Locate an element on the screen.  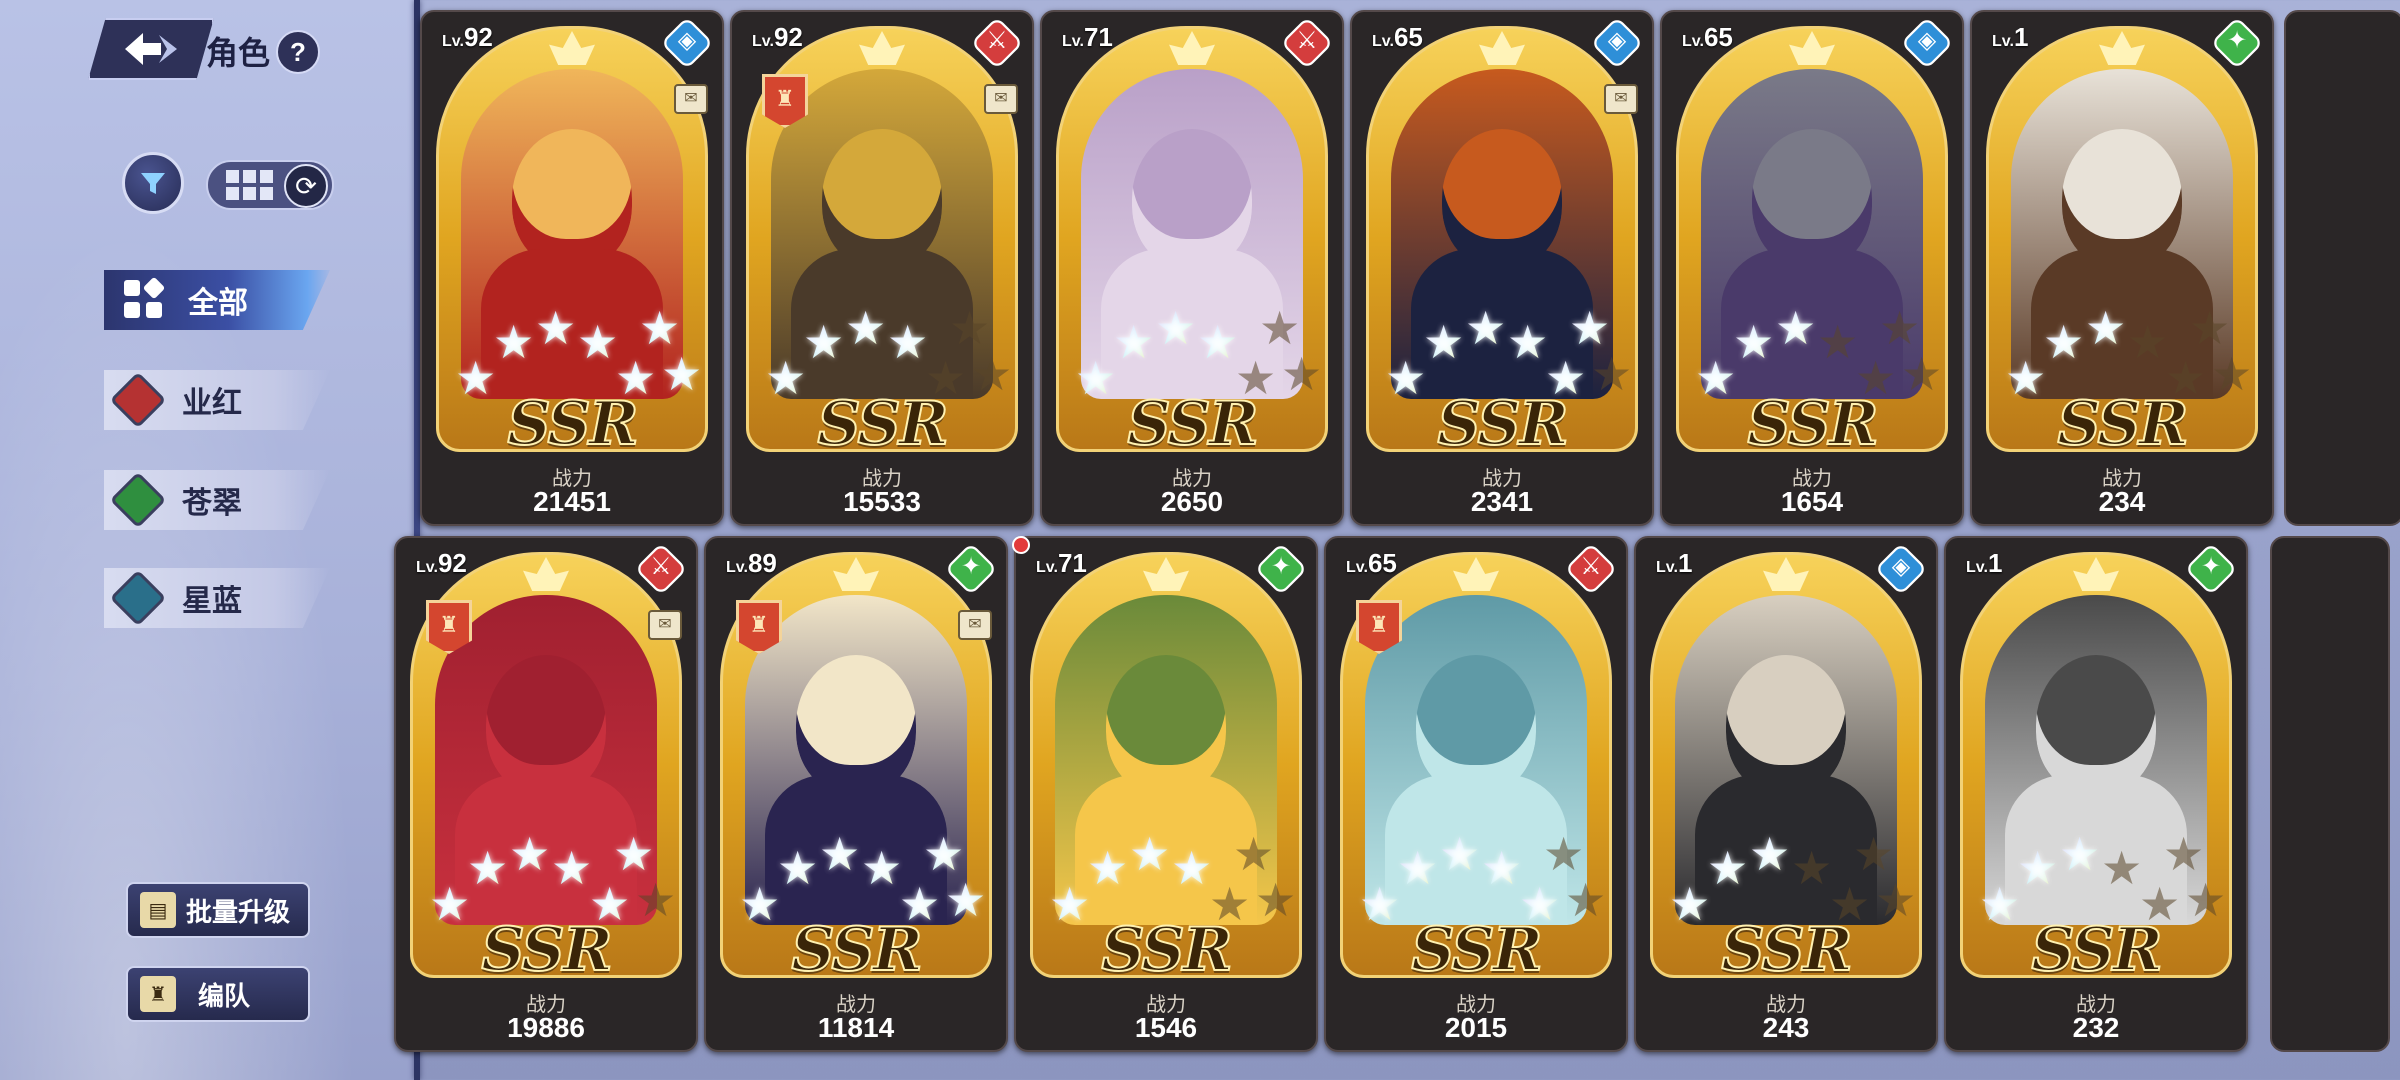
power-value: 1654 is located at coordinates (1812, 501).